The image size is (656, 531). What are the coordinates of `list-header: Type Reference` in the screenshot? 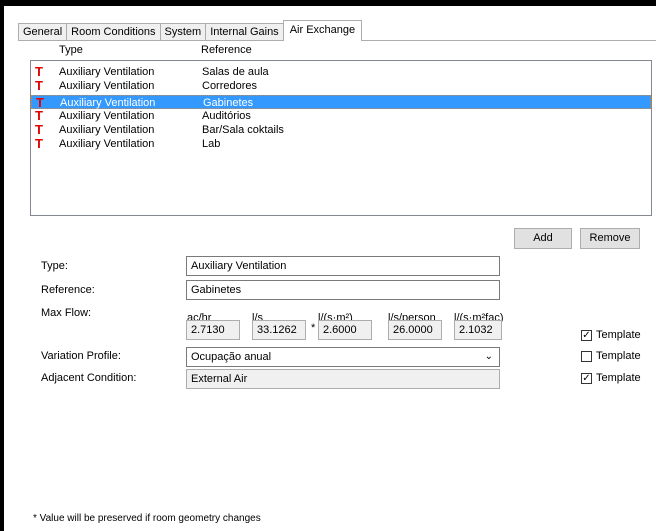 It's located at (328, 51).